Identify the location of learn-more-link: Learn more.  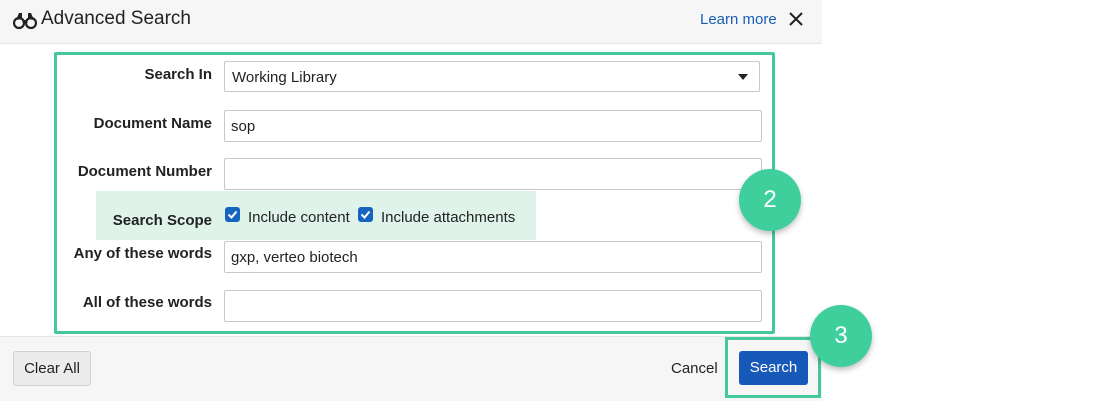
(738, 19).